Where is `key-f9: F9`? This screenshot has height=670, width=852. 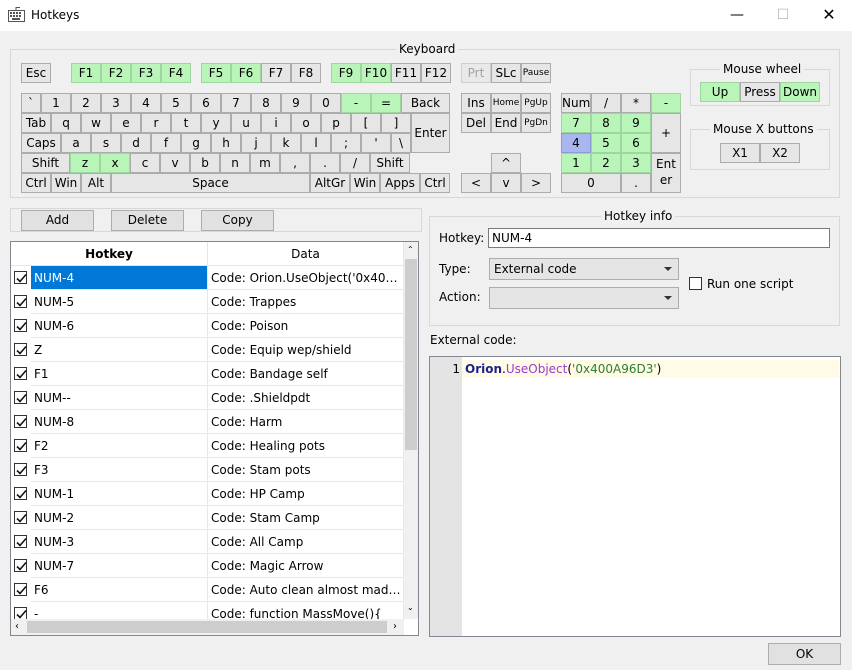 key-f9: F9 is located at coordinates (346, 73).